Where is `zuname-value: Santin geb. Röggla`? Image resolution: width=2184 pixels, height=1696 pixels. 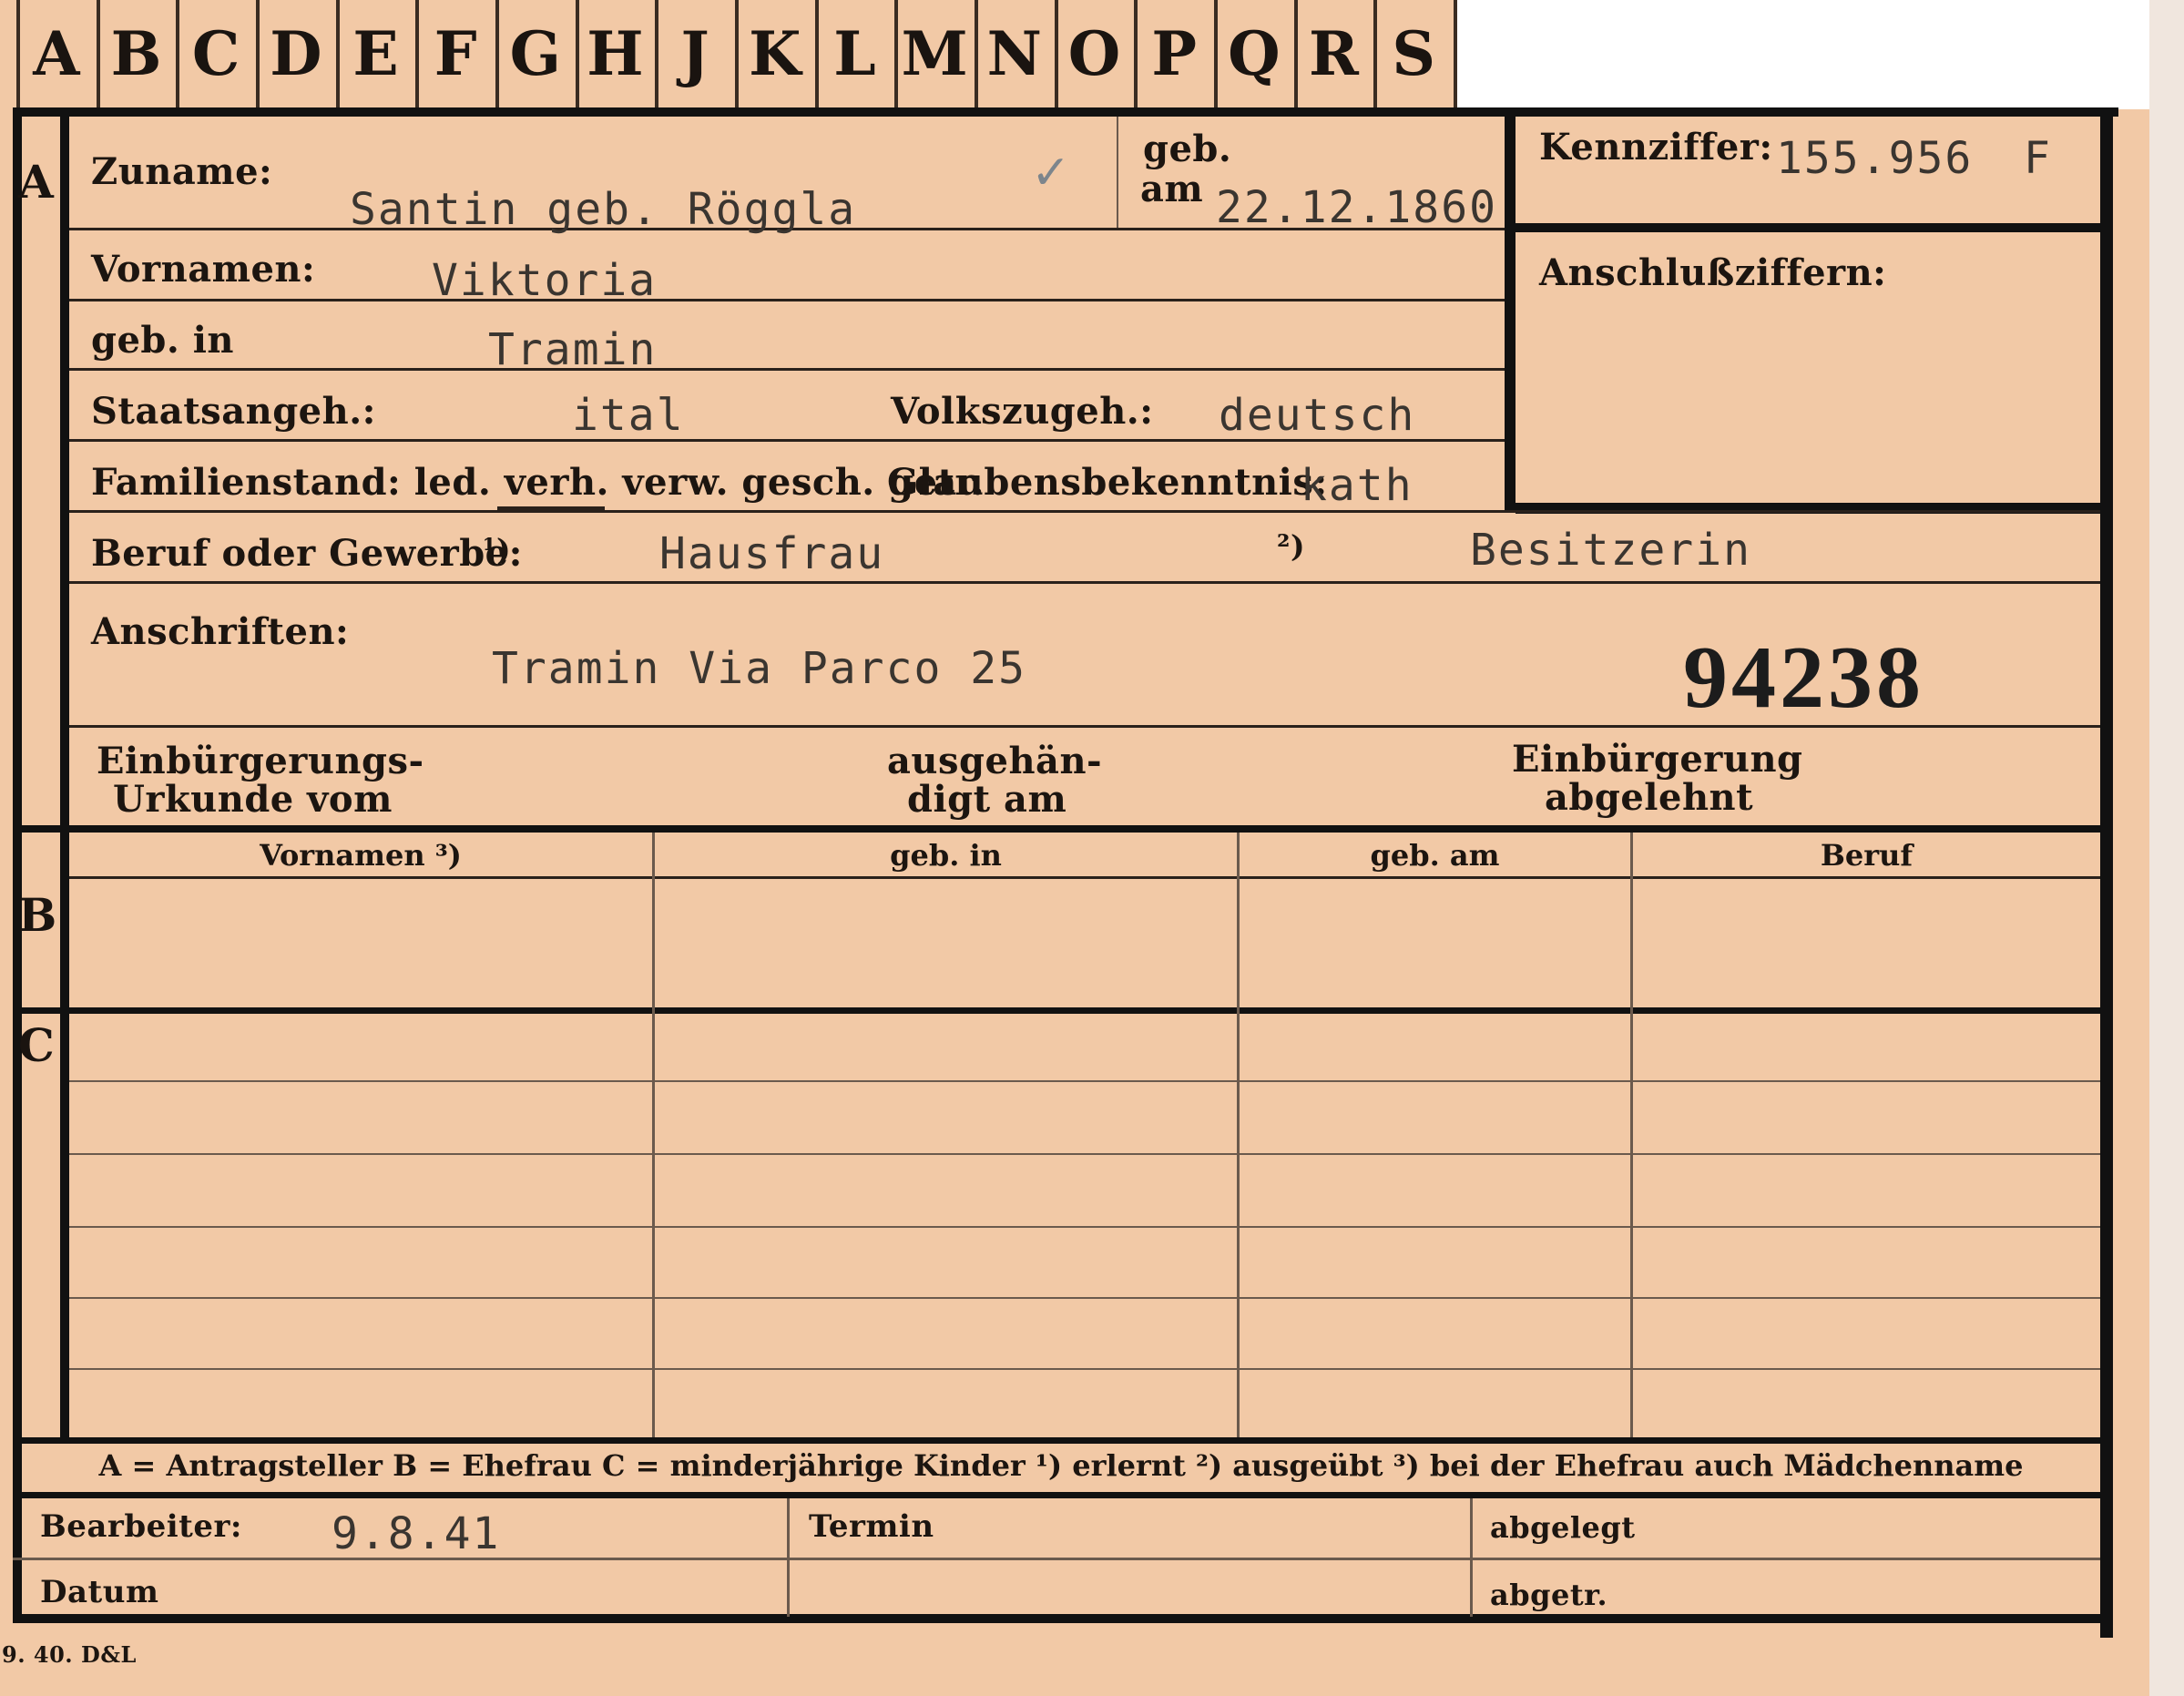 zuname-value: Santin geb. Röggla is located at coordinates (604, 209).